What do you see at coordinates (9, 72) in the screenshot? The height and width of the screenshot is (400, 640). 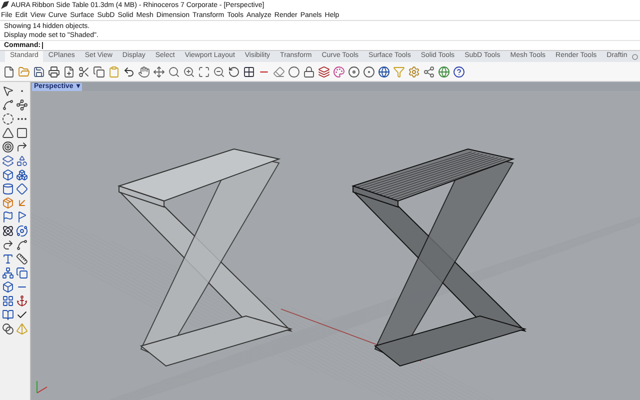 I see `new-file-icon` at bounding box center [9, 72].